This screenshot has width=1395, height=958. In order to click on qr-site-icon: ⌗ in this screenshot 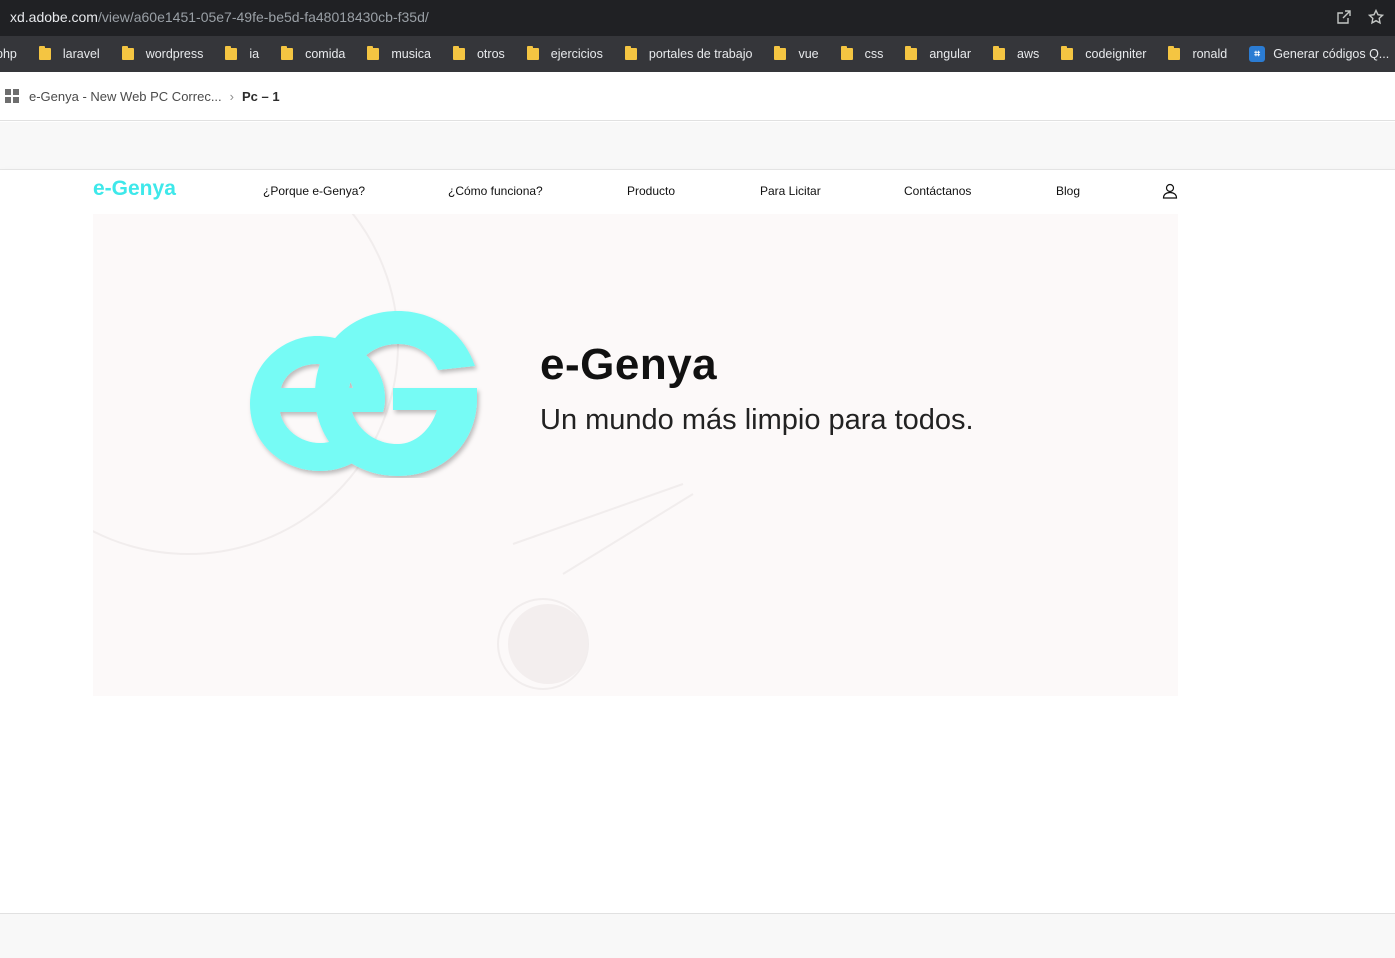, I will do `click(1257, 54)`.